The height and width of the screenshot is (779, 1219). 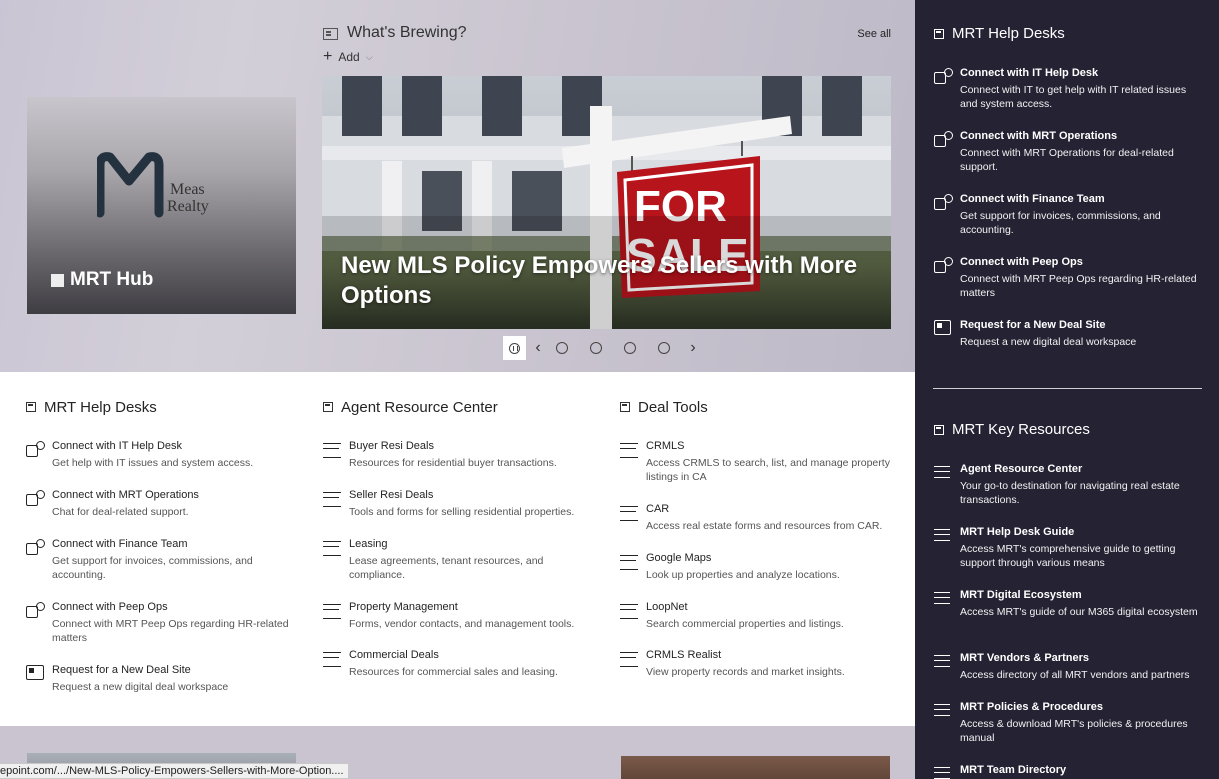 What do you see at coordinates (391, 446) in the screenshot?
I see `item-title: Buyer Resi Deals` at bounding box center [391, 446].